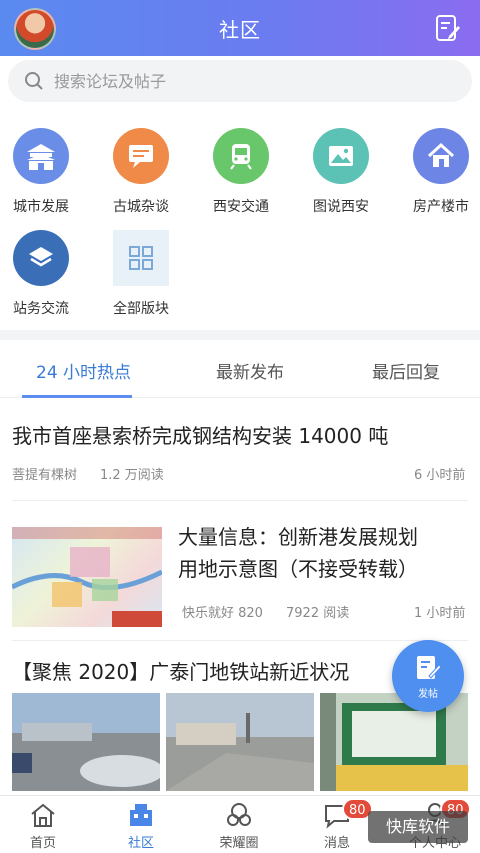 The width and height of the screenshot is (480, 853). What do you see at coordinates (298, 569) in the screenshot?
I see `post-title-continued: 用地示意图（不接受转载）` at bounding box center [298, 569].